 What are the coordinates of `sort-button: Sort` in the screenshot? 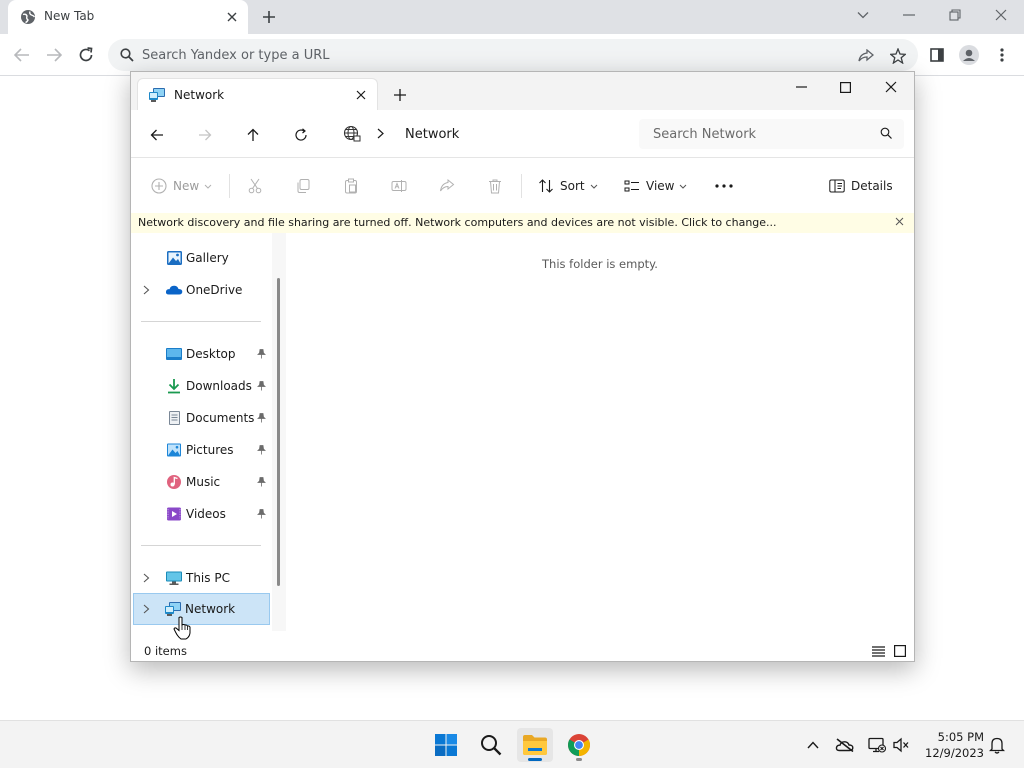 It's located at (568, 186).